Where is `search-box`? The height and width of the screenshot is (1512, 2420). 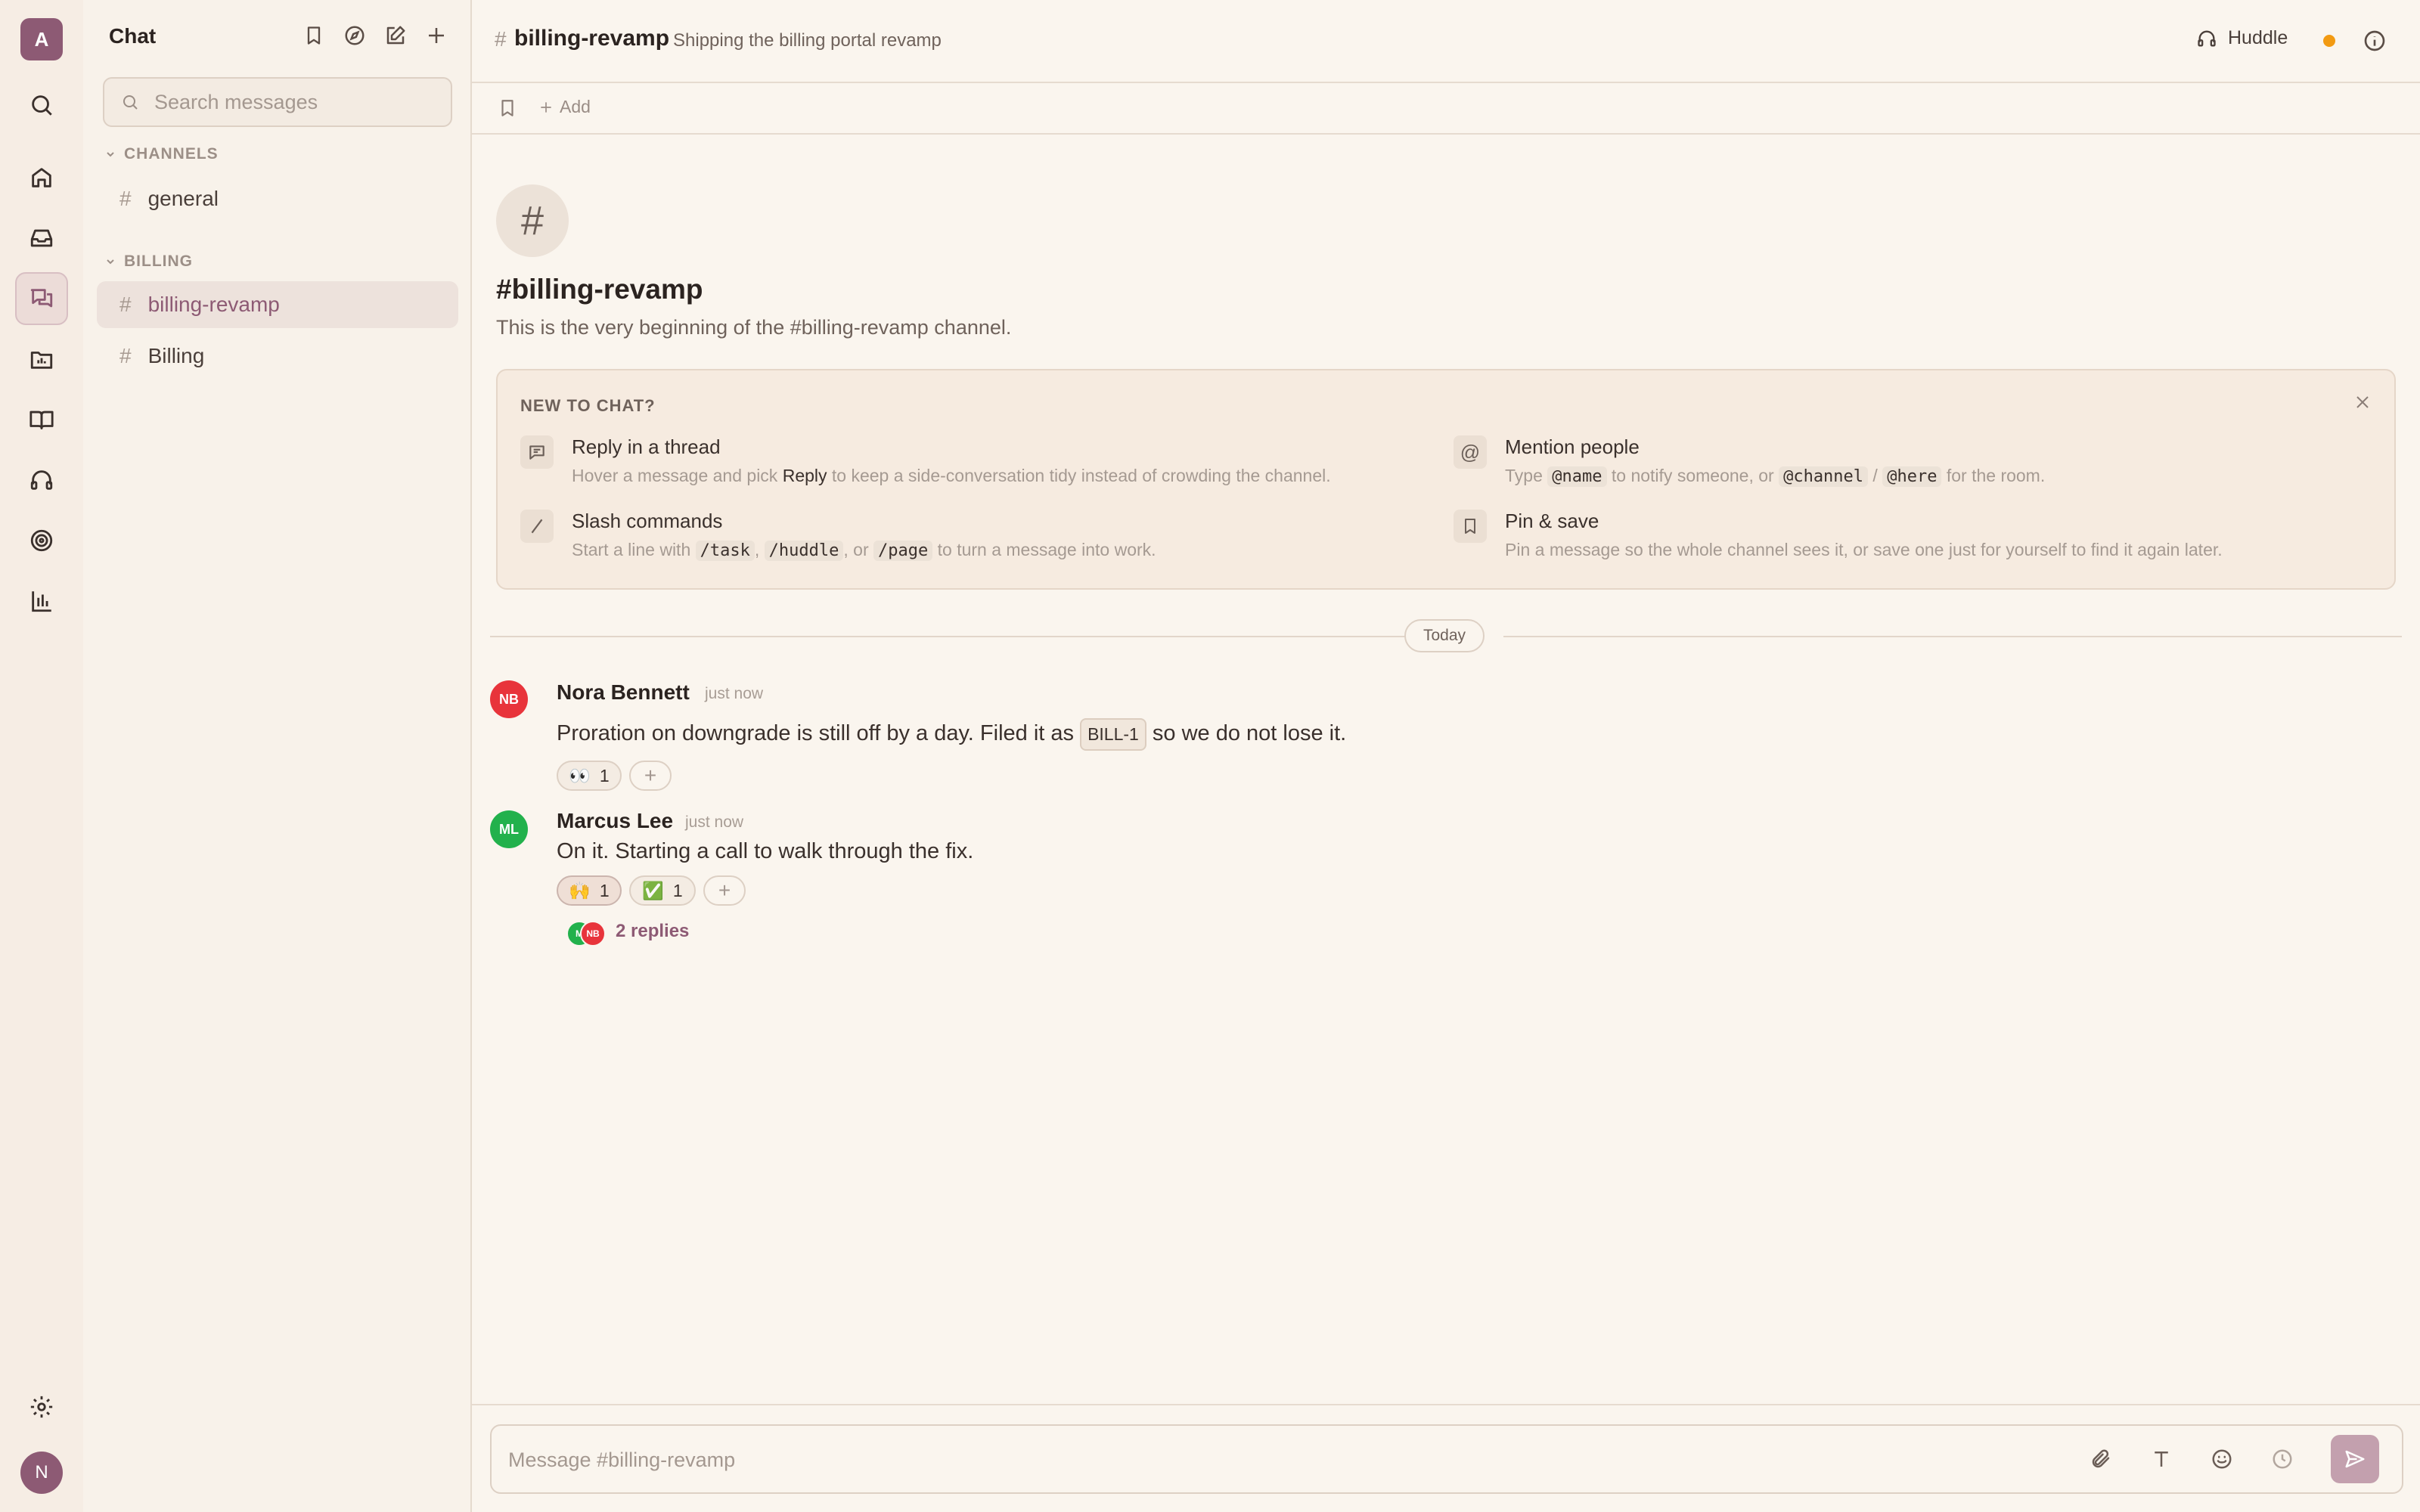
search-box is located at coordinates (277, 102).